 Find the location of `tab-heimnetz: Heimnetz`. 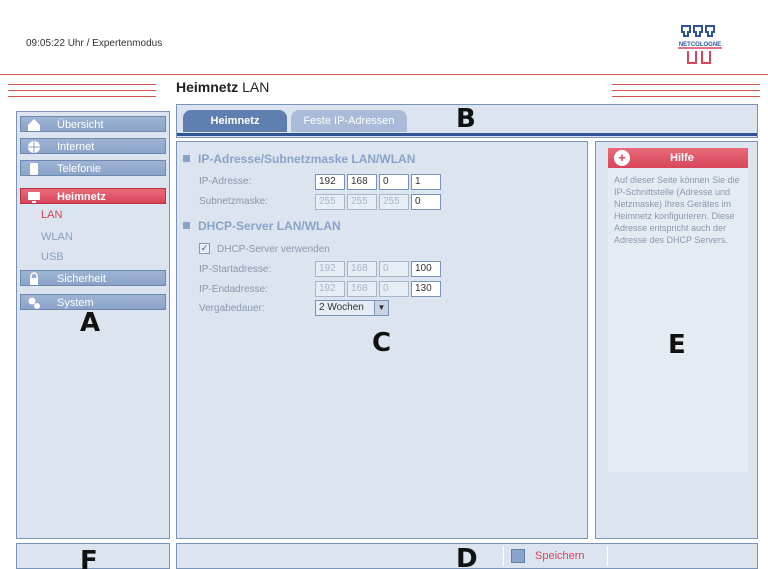

tab-heimnetz: Heimnetz is located at coordinates (235, 121).